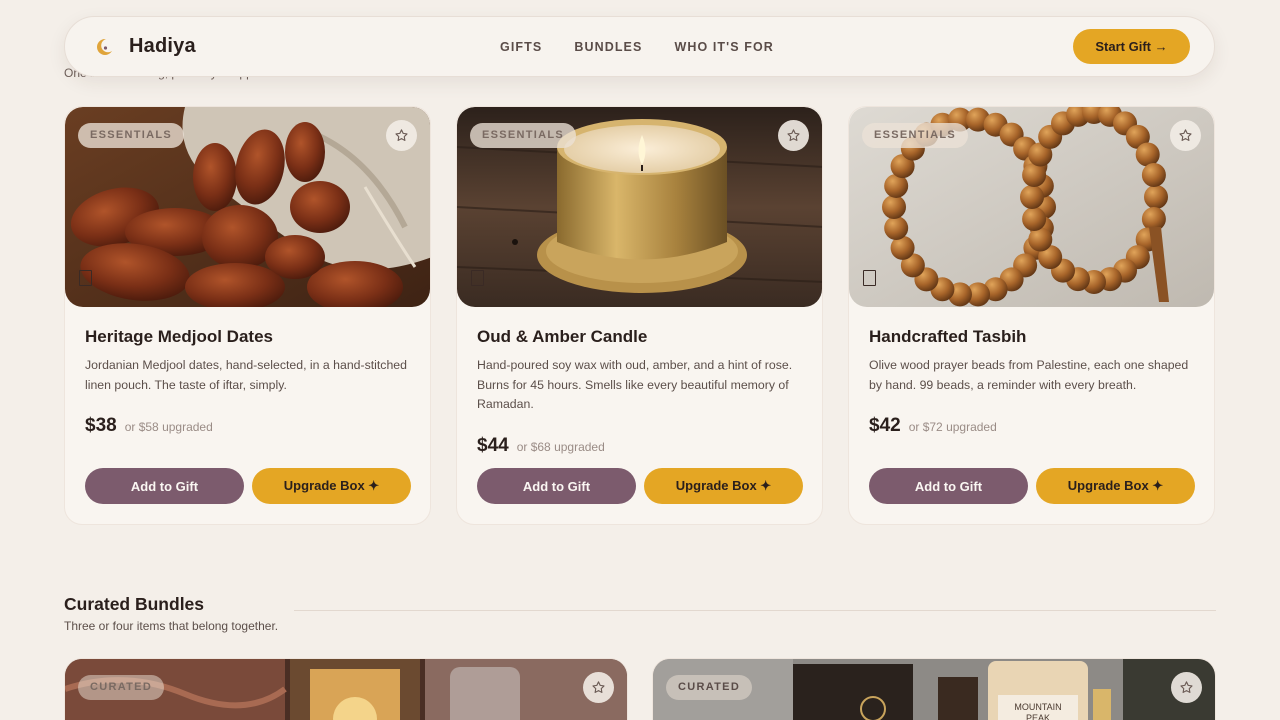 Image resolution: width=1280 pixels, height=720 pixels. What do you see at coordinates (134, 604) in the screenshot?
I see `section-title-bundles: Curated Bundles` at bounding box center [134, 604].